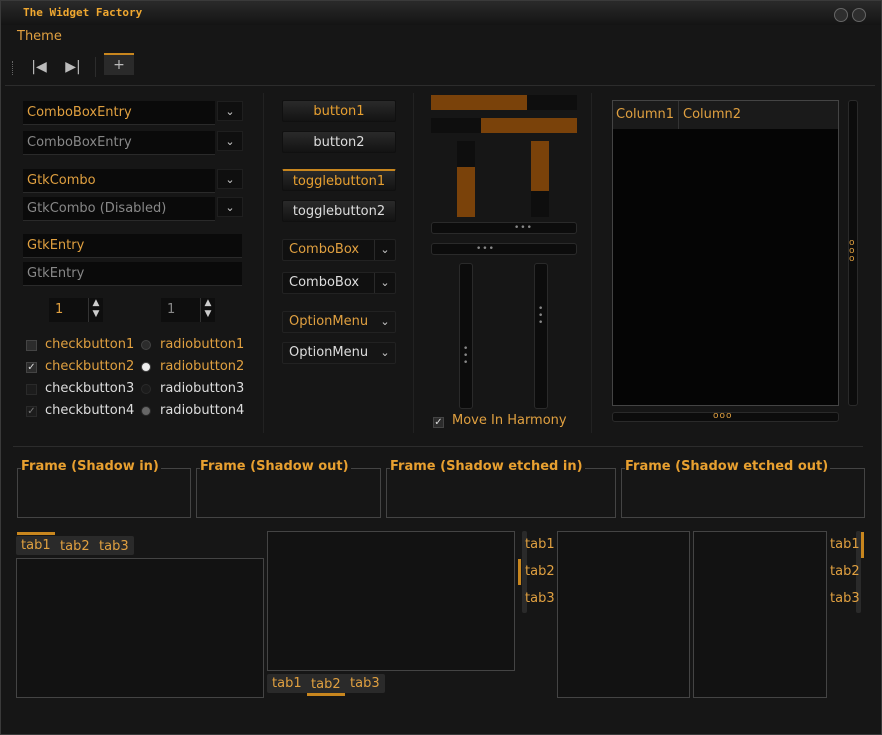  Describe the element at coordinates (504, 249) in the screenshot. I see `horizontal-scale-2: •••` at that location.